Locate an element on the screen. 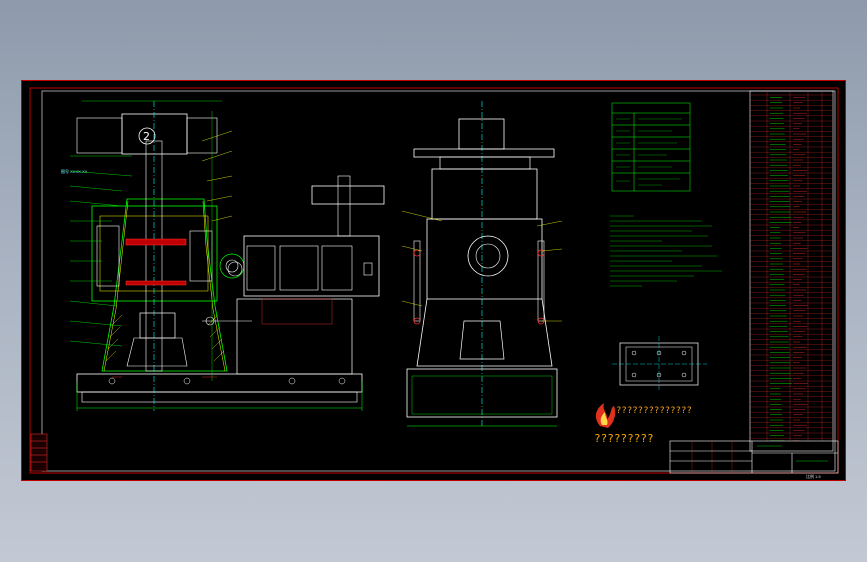  scale-note: 比例 1:5 is located at coordinates (813, 476).